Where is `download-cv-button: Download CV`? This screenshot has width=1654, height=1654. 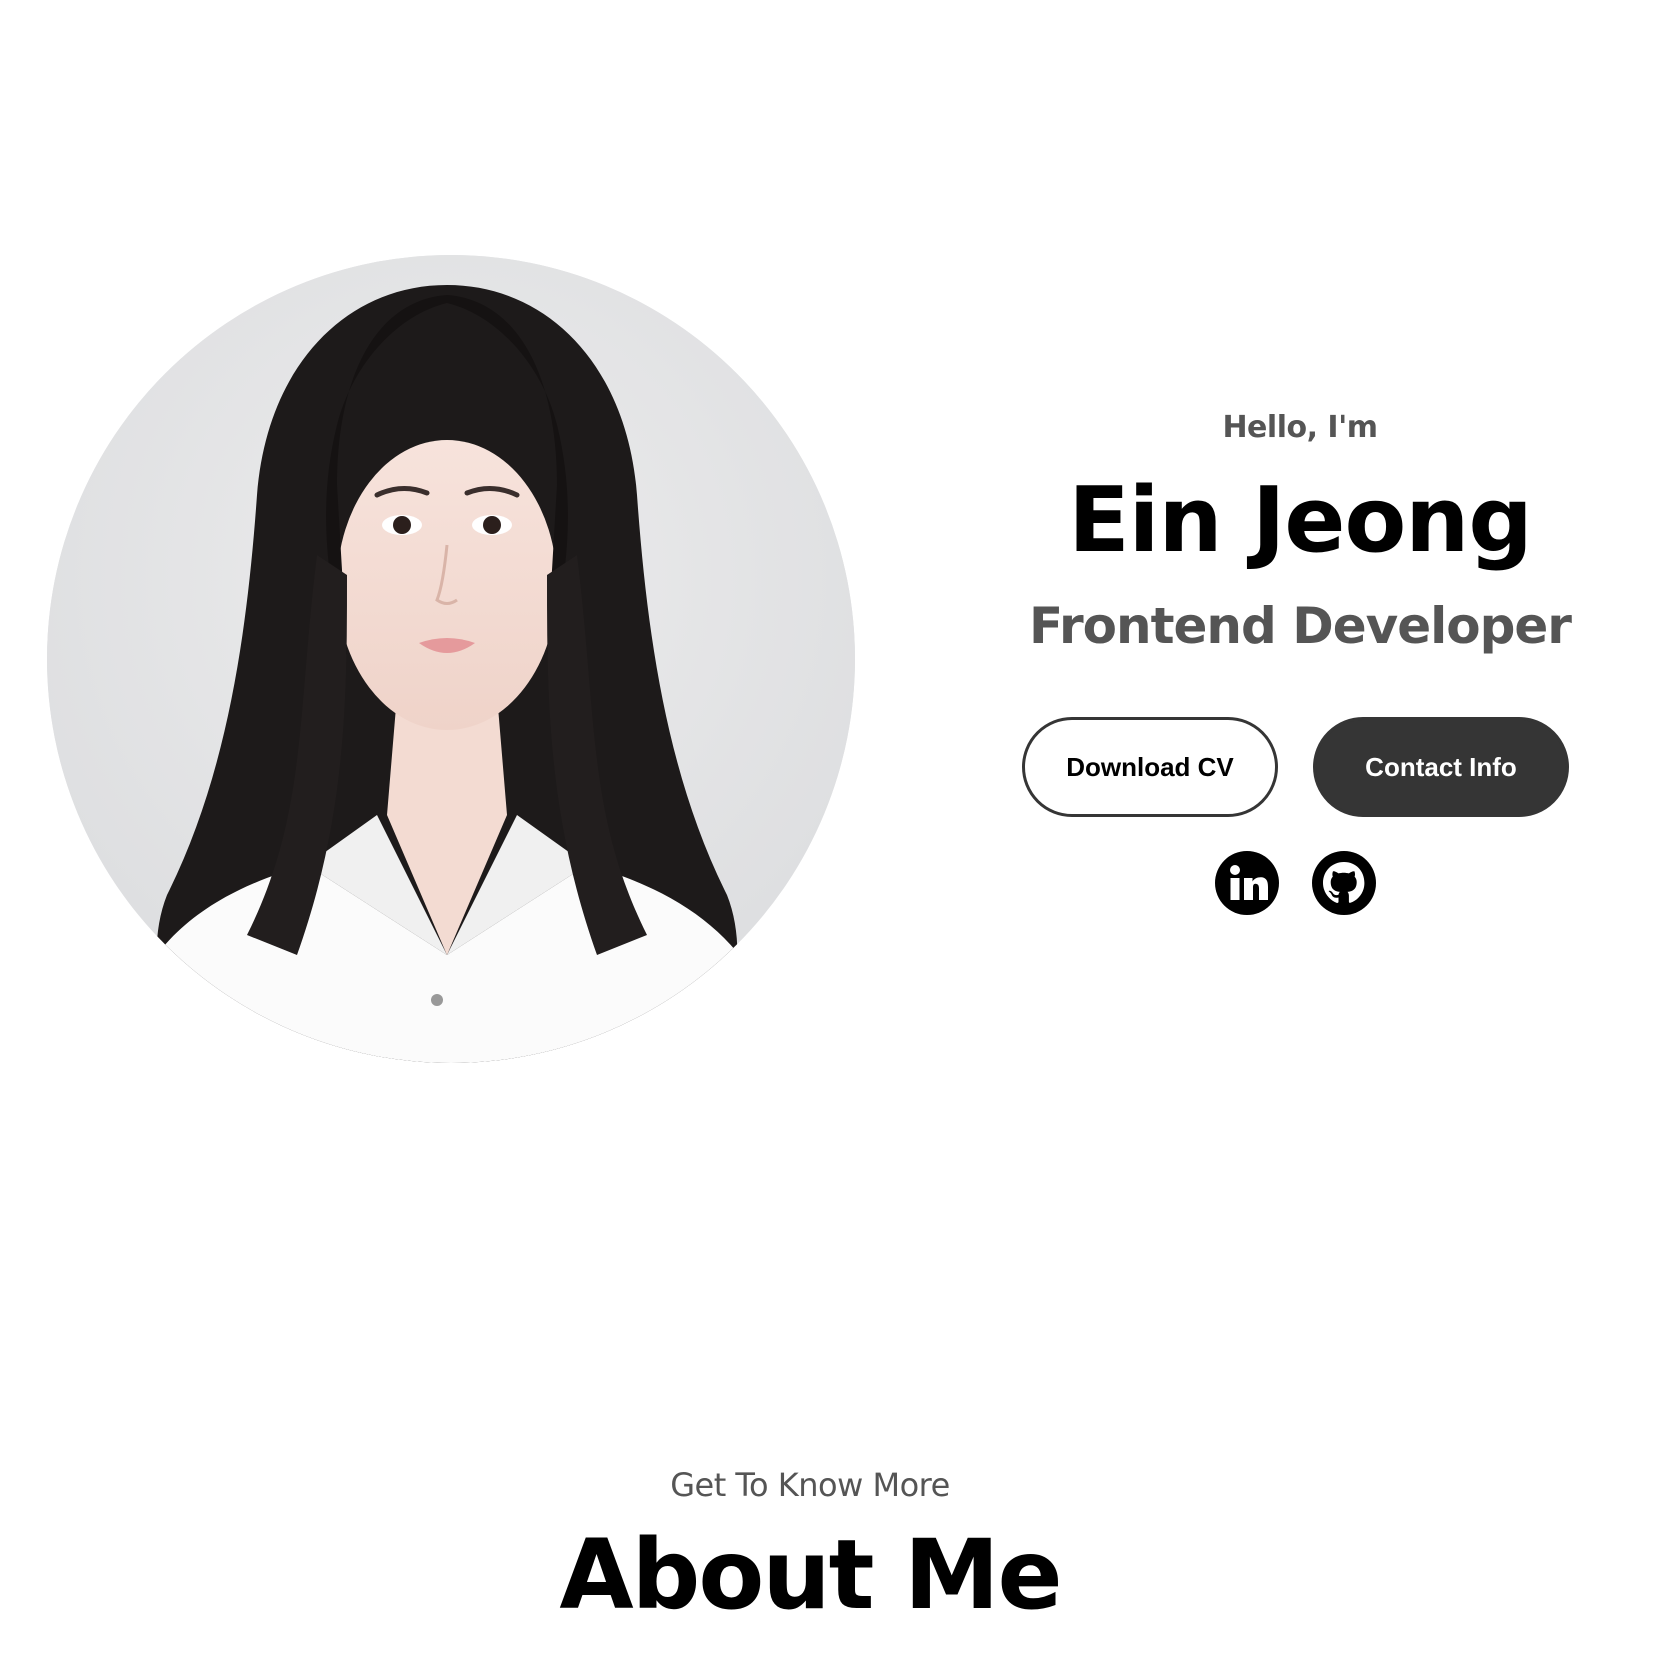 download-cv-button: Download CV is located at coordinates (1150, 767).